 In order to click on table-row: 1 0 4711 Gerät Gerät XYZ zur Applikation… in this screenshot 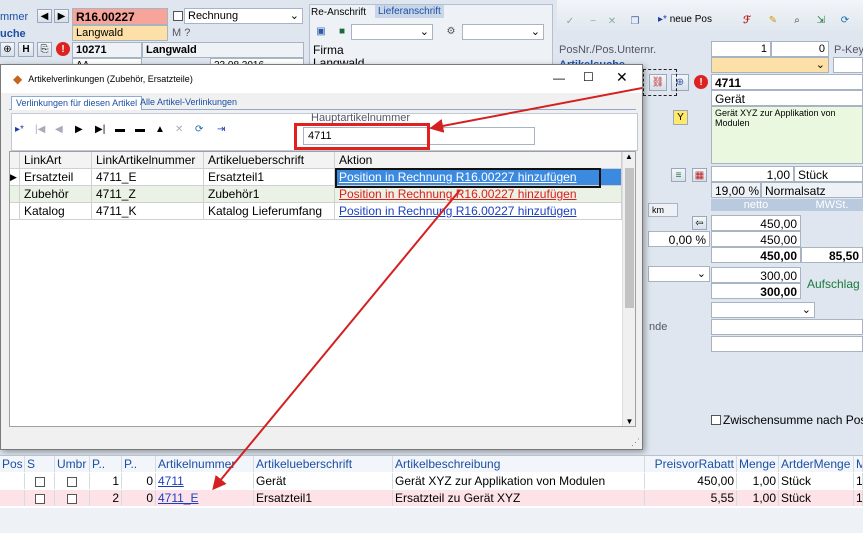, I will do `click(431, 481)`.